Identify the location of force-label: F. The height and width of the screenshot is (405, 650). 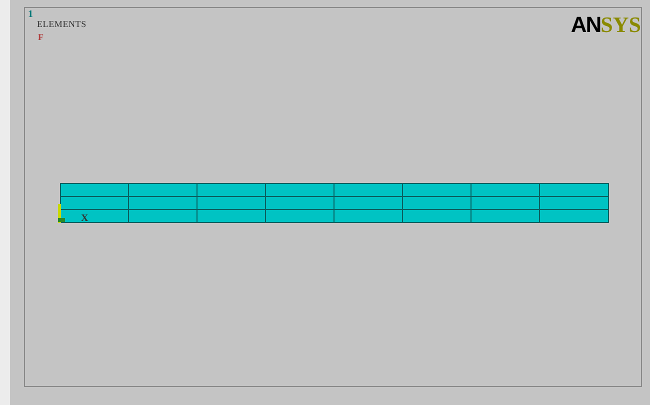
(41, 37).